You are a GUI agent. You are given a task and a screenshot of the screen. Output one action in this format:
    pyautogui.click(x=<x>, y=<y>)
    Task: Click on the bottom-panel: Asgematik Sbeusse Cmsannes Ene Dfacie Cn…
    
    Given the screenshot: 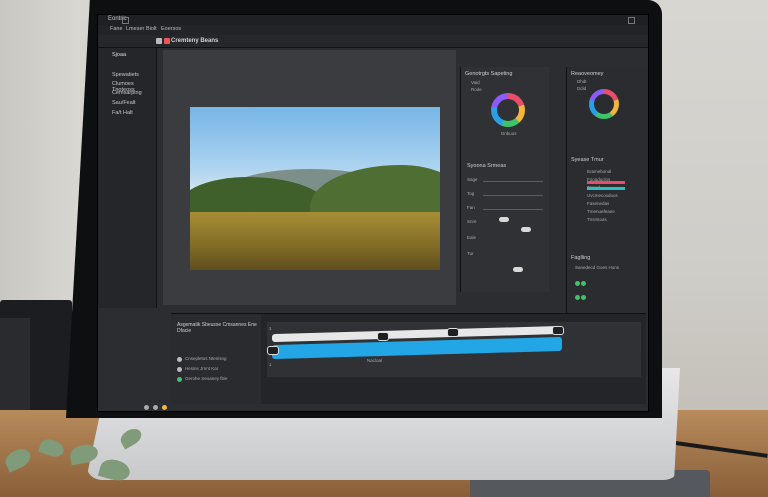 What is the action you would take?
    pyautogui.click(x=408, y=358)
    